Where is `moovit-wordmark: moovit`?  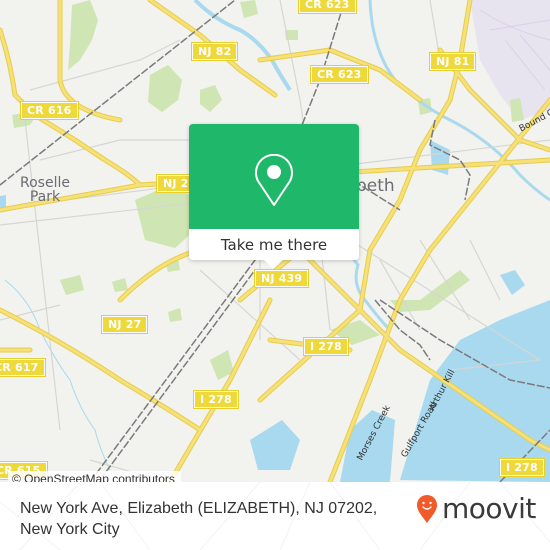
moovit-wordmark: moovit is located at coordinates (489, 508).